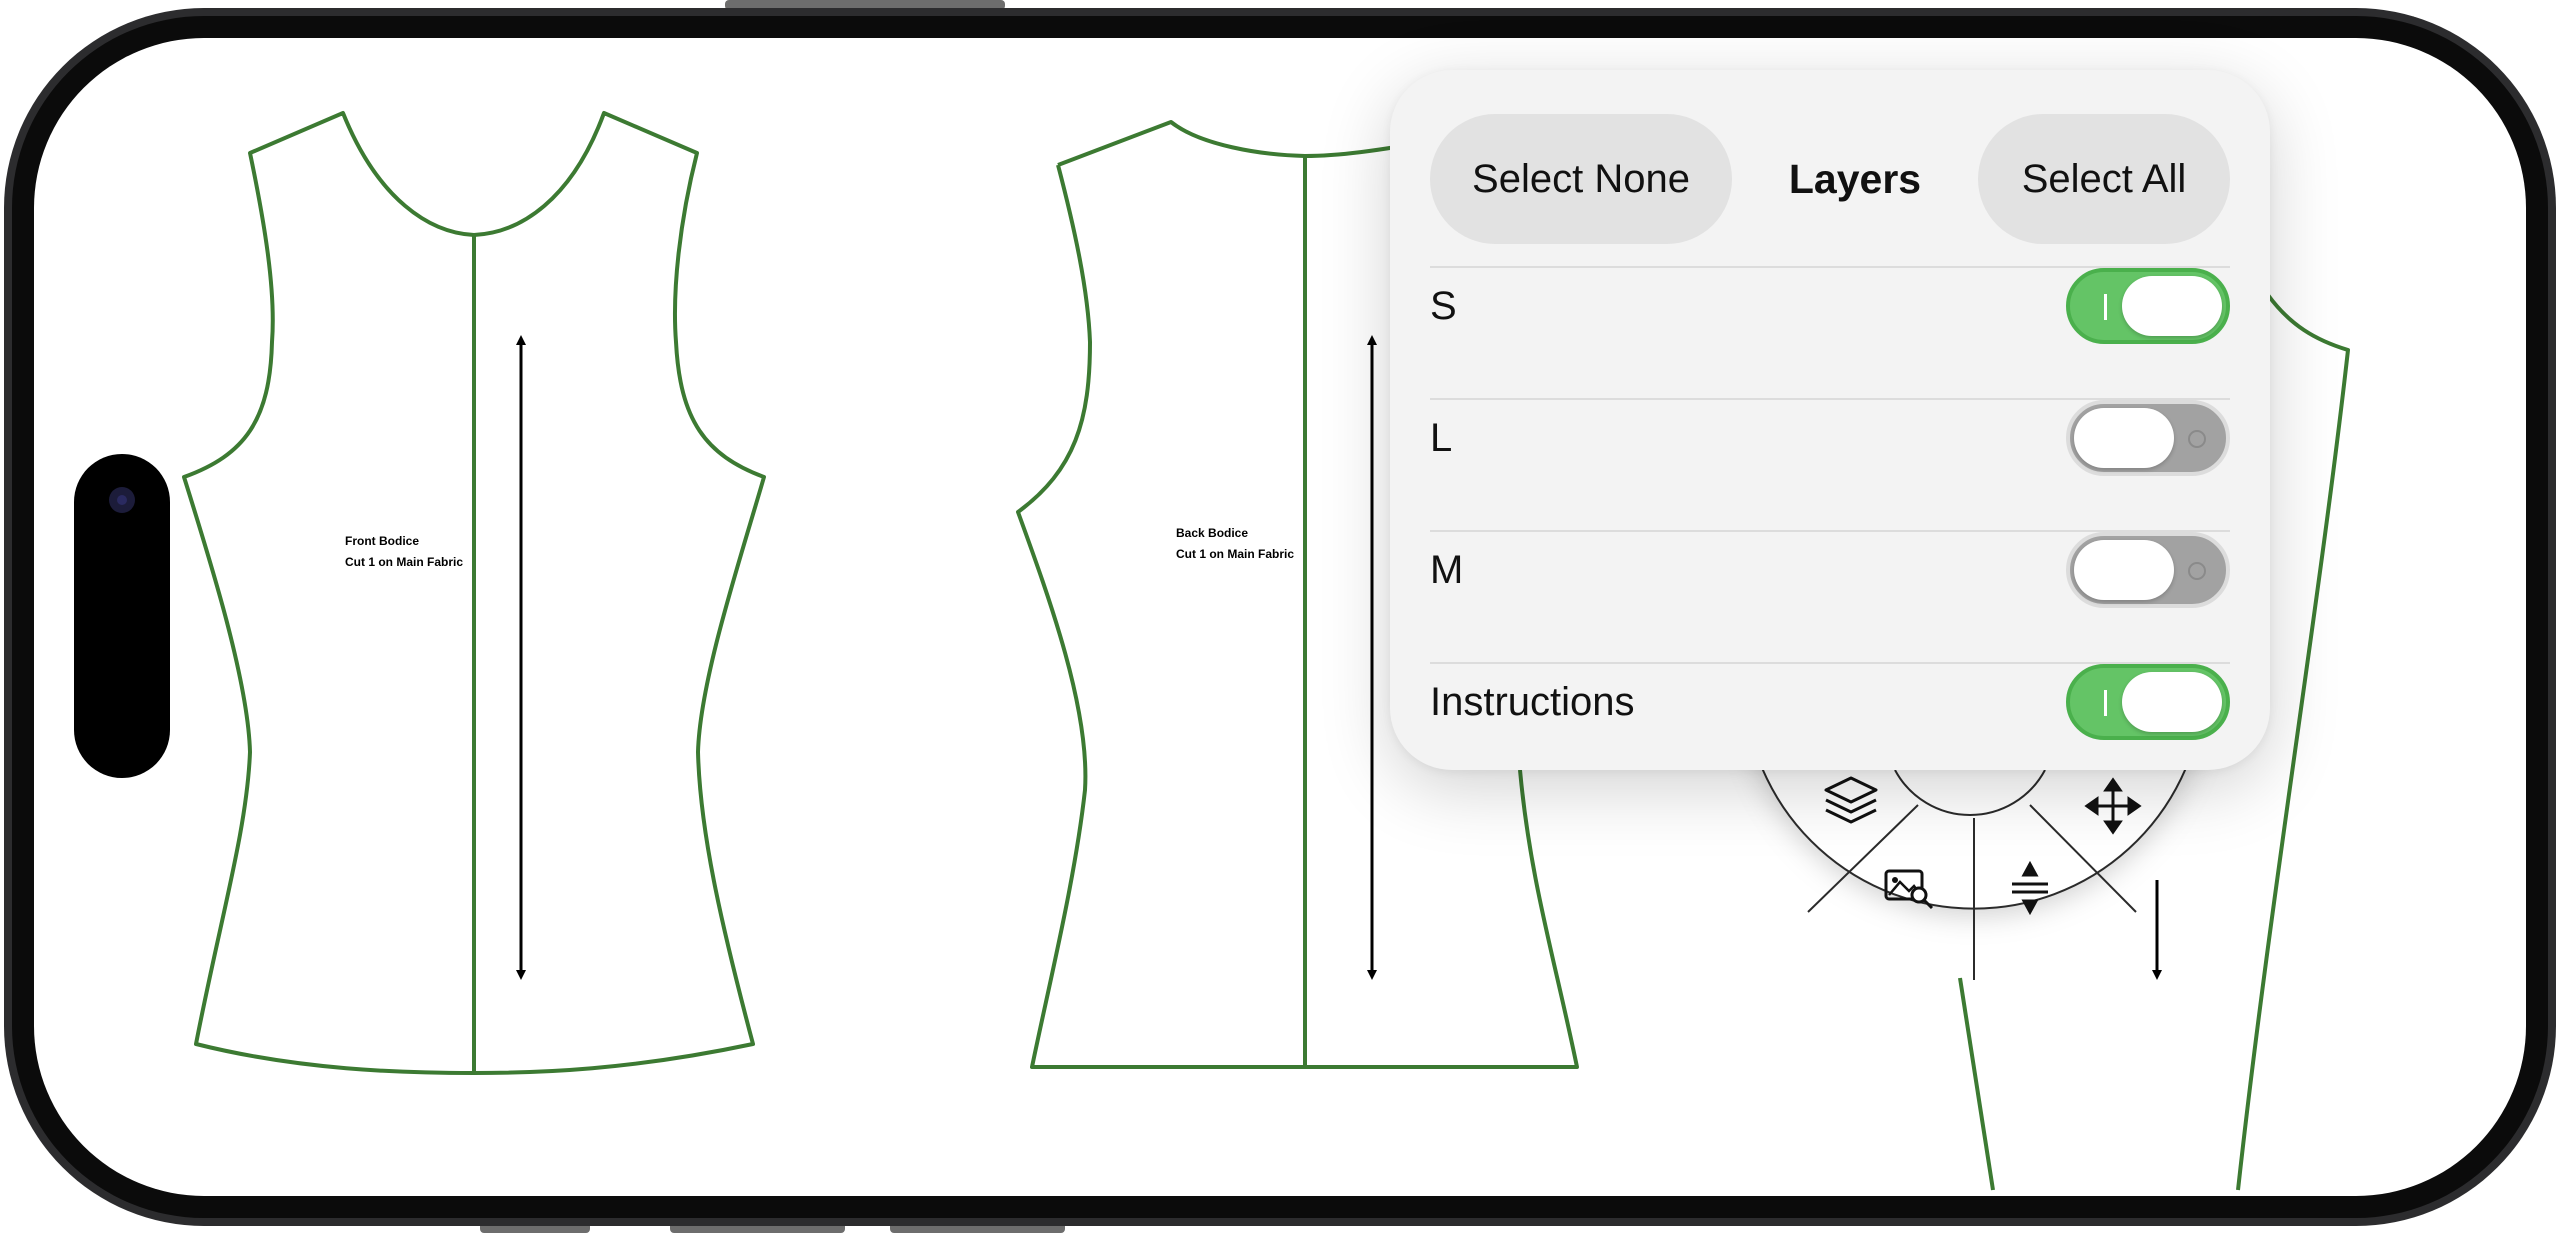 The width and height of the screenshot is (2560, 1233). I want to click on front-bodice-label-title: Front Bodice, so click(382, 541).